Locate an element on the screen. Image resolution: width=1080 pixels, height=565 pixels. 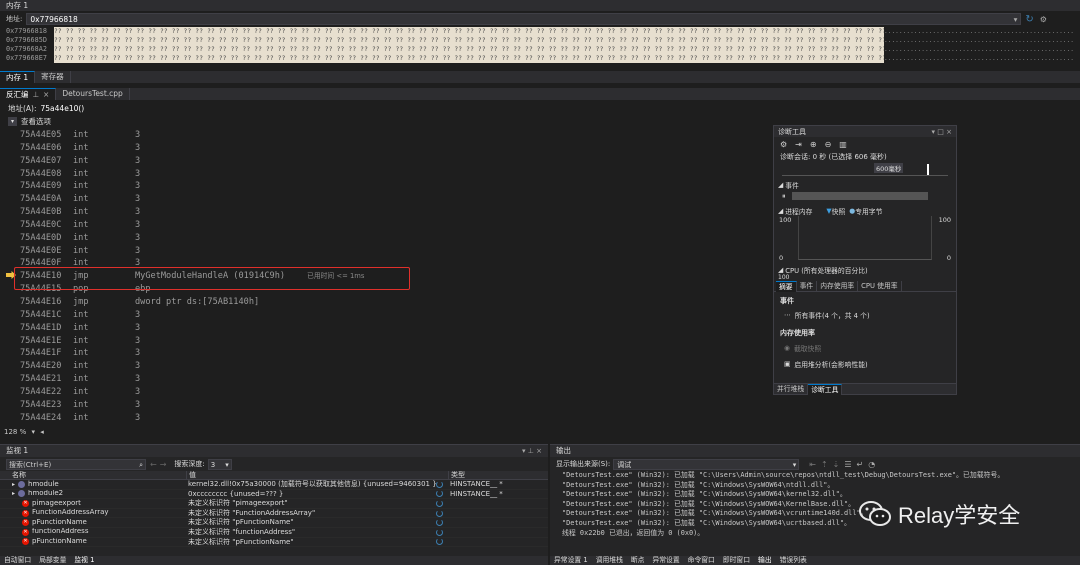
clock-icon: ◔ is located at coordinates (871, 464).